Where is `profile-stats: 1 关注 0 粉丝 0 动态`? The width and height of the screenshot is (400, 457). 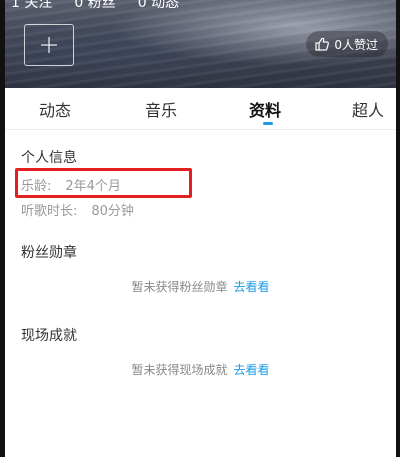
profile-stats: 1 关注 0 粉丝 0 动态 is located at coordinates (95, 6).